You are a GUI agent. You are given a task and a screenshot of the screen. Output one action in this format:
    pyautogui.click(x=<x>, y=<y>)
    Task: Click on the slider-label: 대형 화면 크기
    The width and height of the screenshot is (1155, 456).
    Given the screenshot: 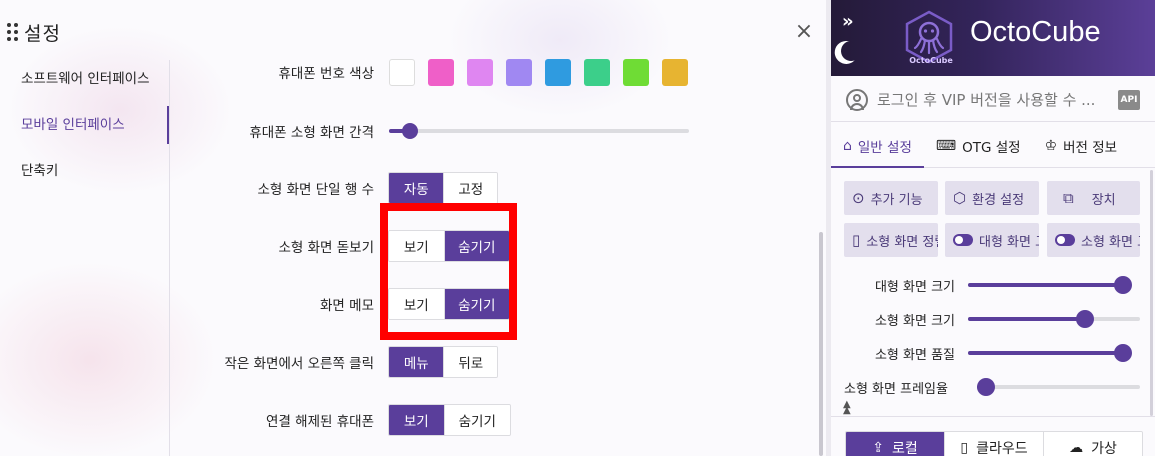 What is the action you would take?
    pyautogui.click(x=914, y=287)
    